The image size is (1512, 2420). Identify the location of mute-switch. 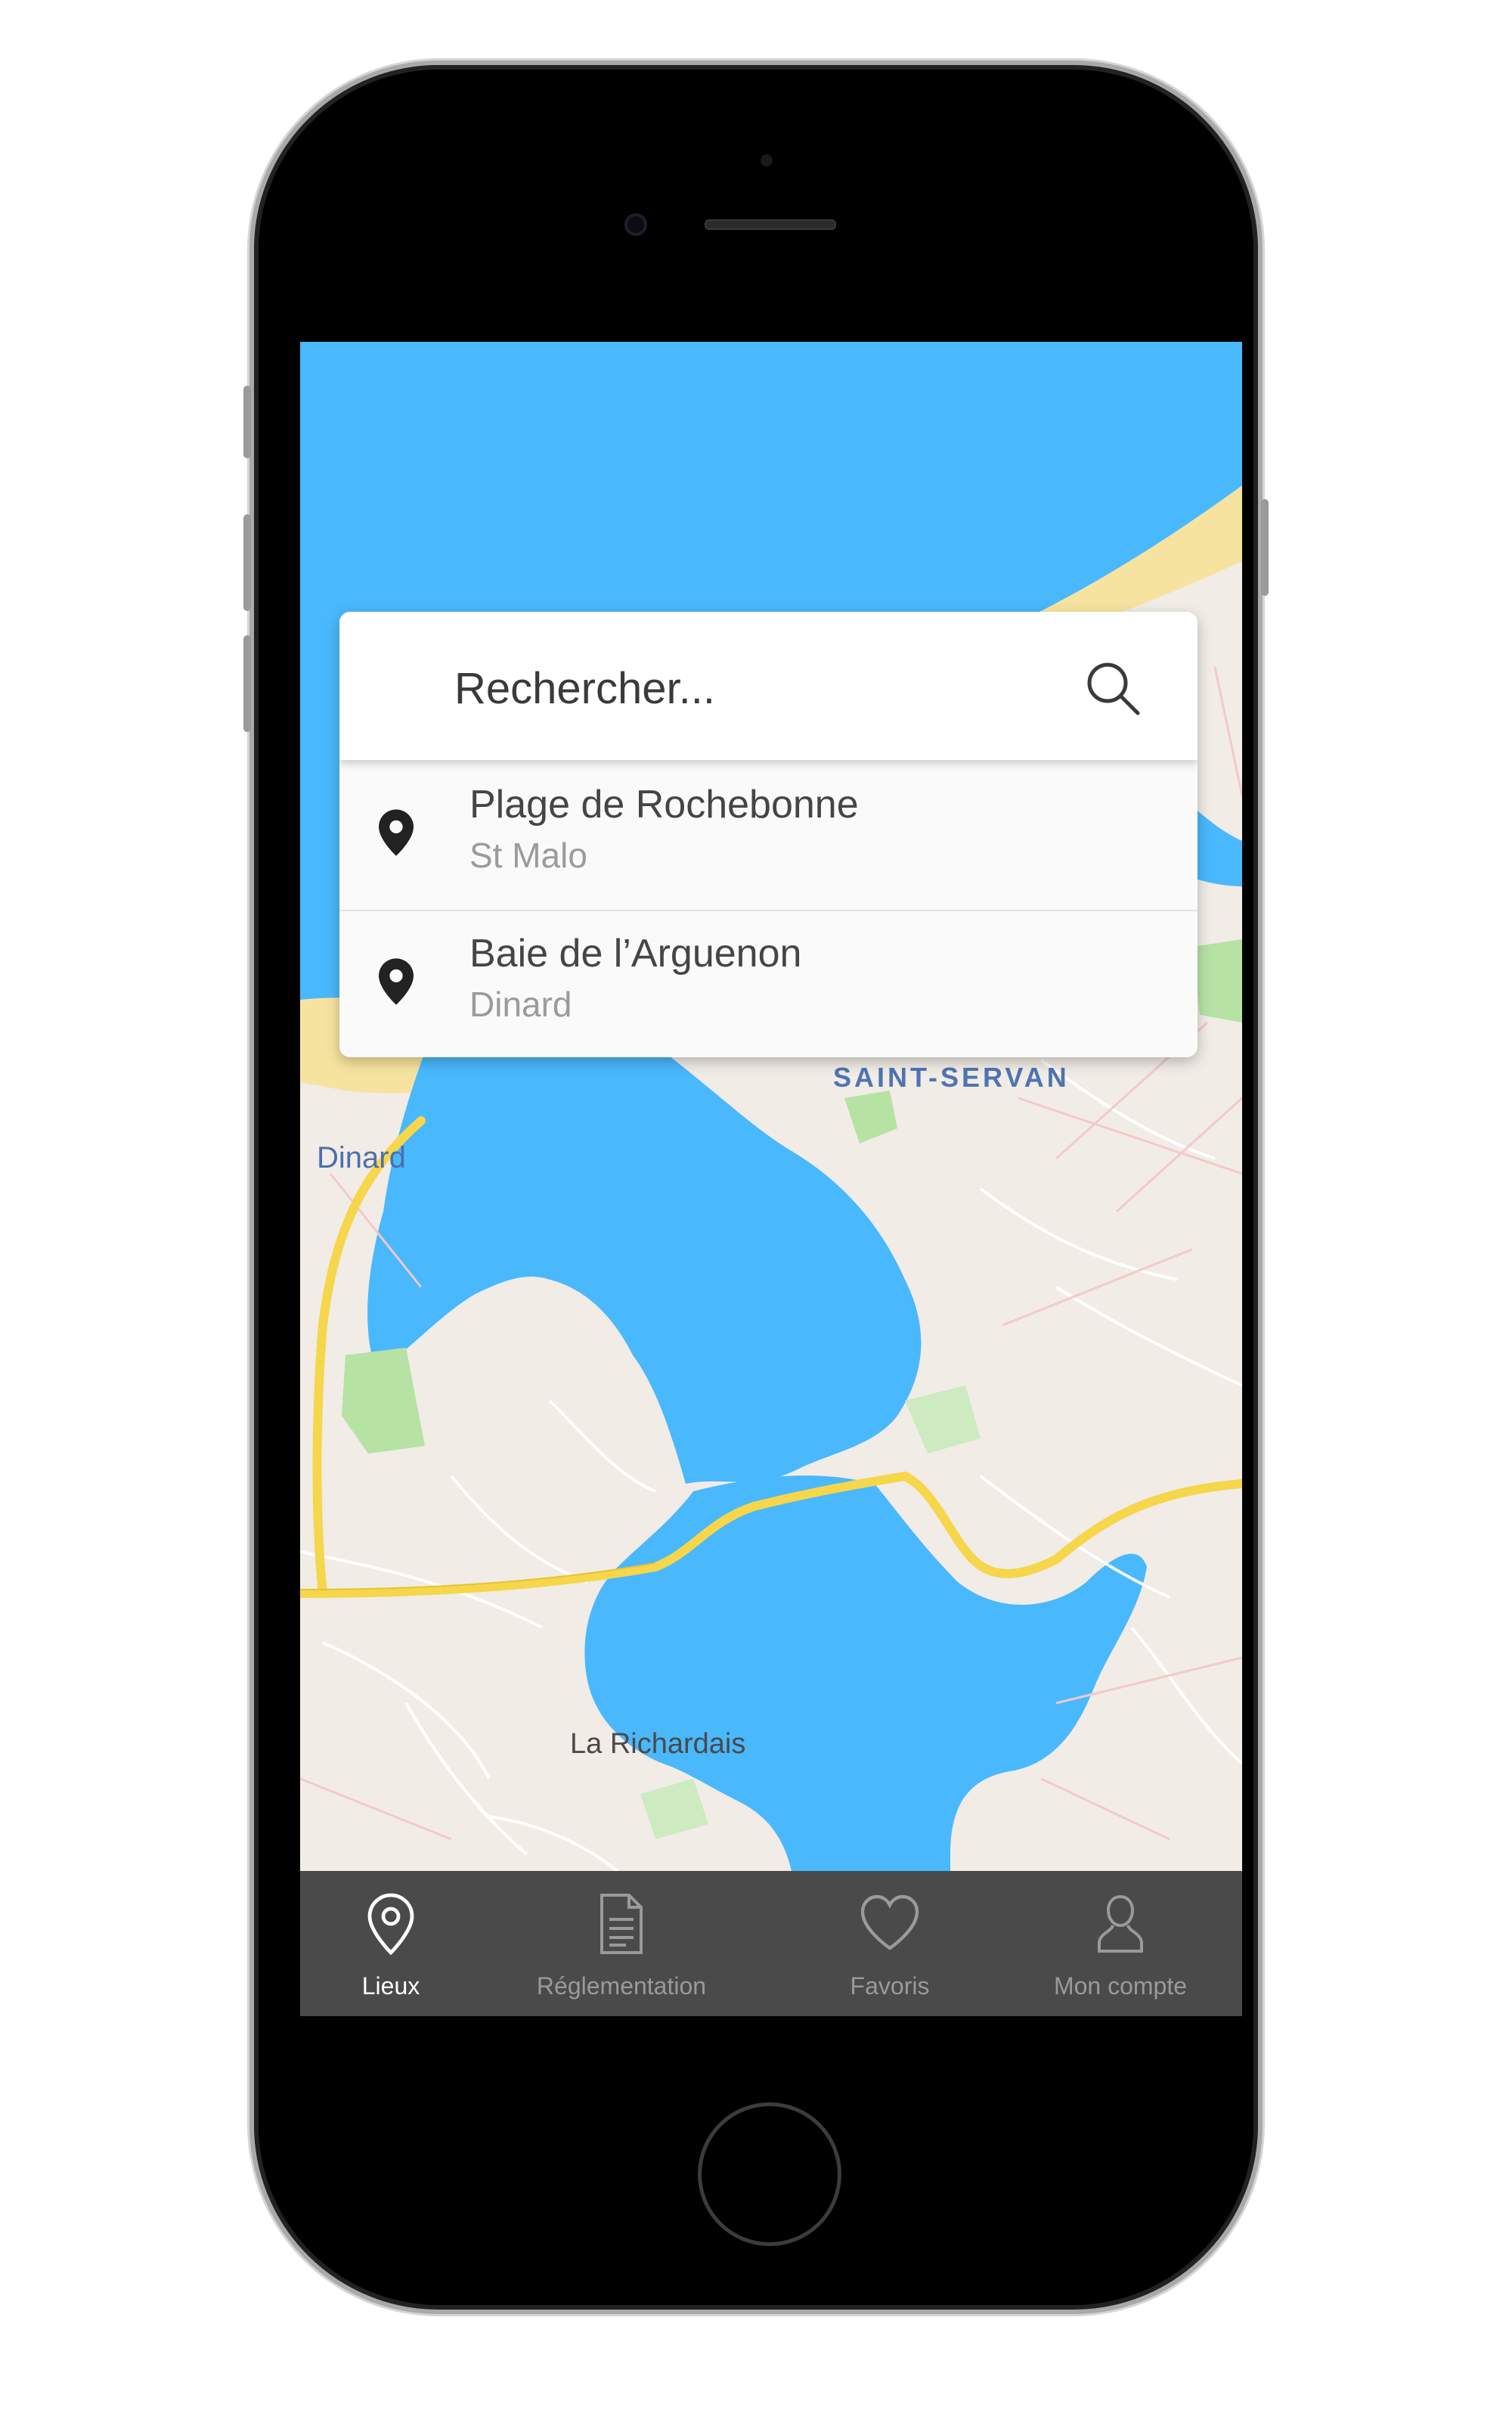
(247, 422).